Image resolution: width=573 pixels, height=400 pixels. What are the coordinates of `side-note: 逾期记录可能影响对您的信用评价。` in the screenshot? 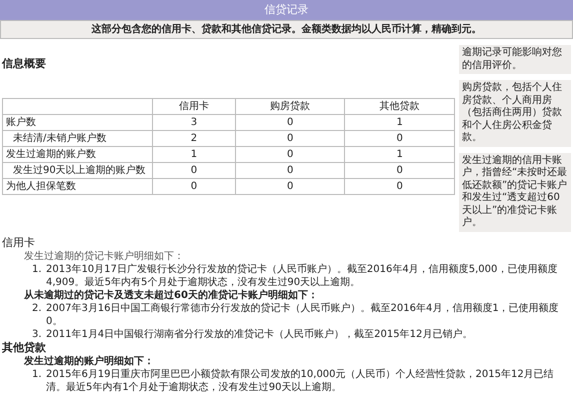 It's located at (515, 59).